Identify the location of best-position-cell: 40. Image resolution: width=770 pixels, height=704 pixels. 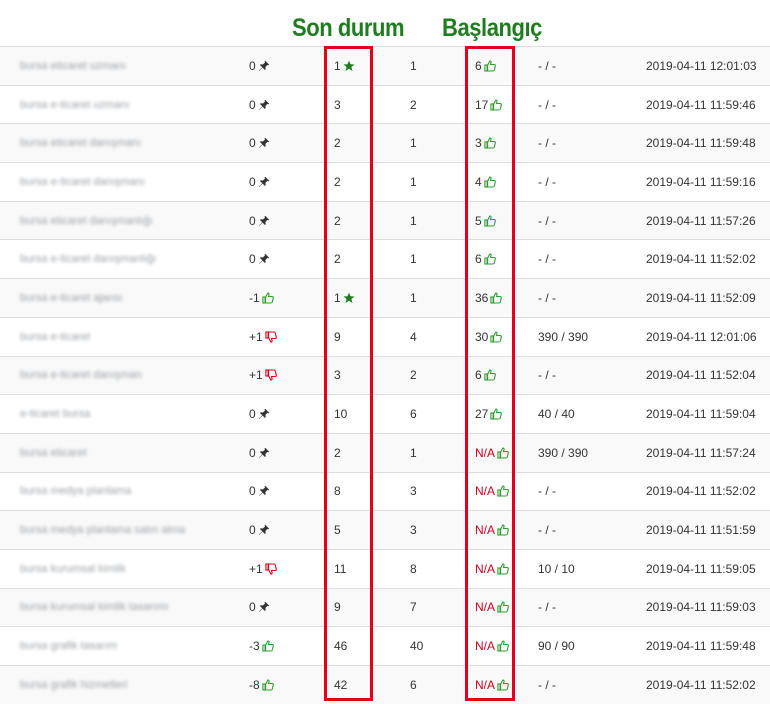
(416, 646).